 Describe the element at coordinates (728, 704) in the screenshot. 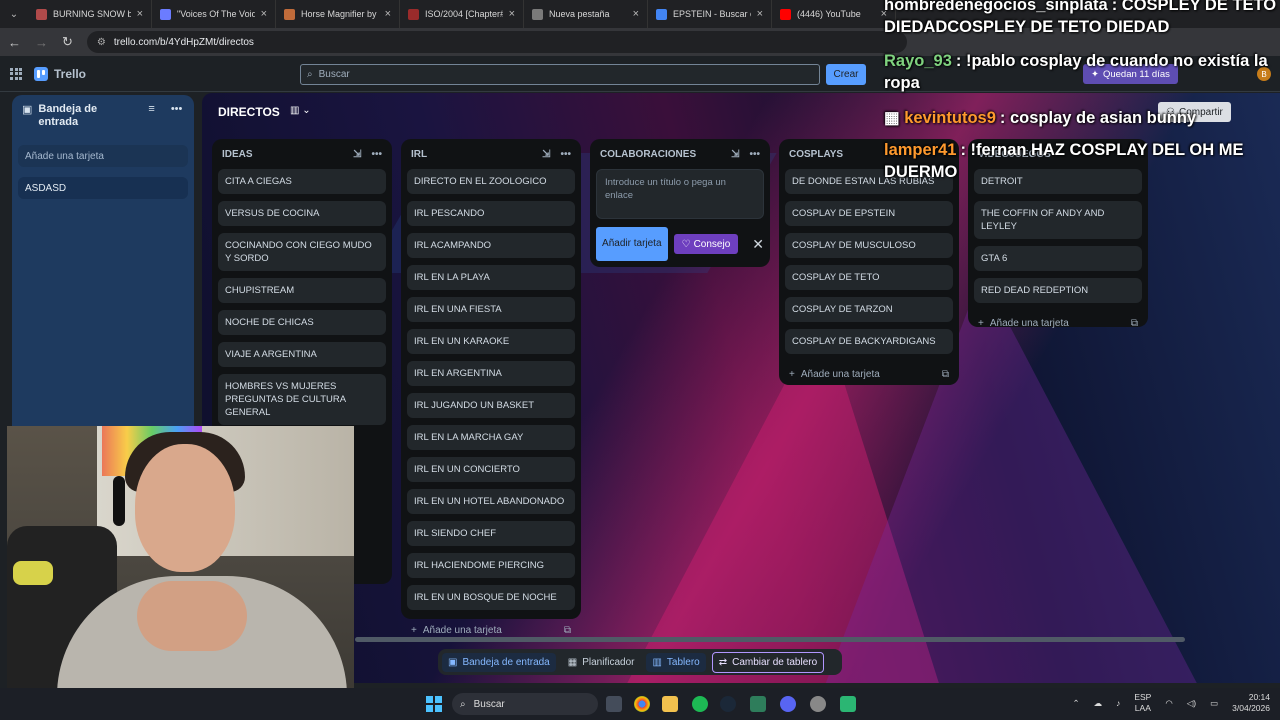

I see `steam-icon` at that location.